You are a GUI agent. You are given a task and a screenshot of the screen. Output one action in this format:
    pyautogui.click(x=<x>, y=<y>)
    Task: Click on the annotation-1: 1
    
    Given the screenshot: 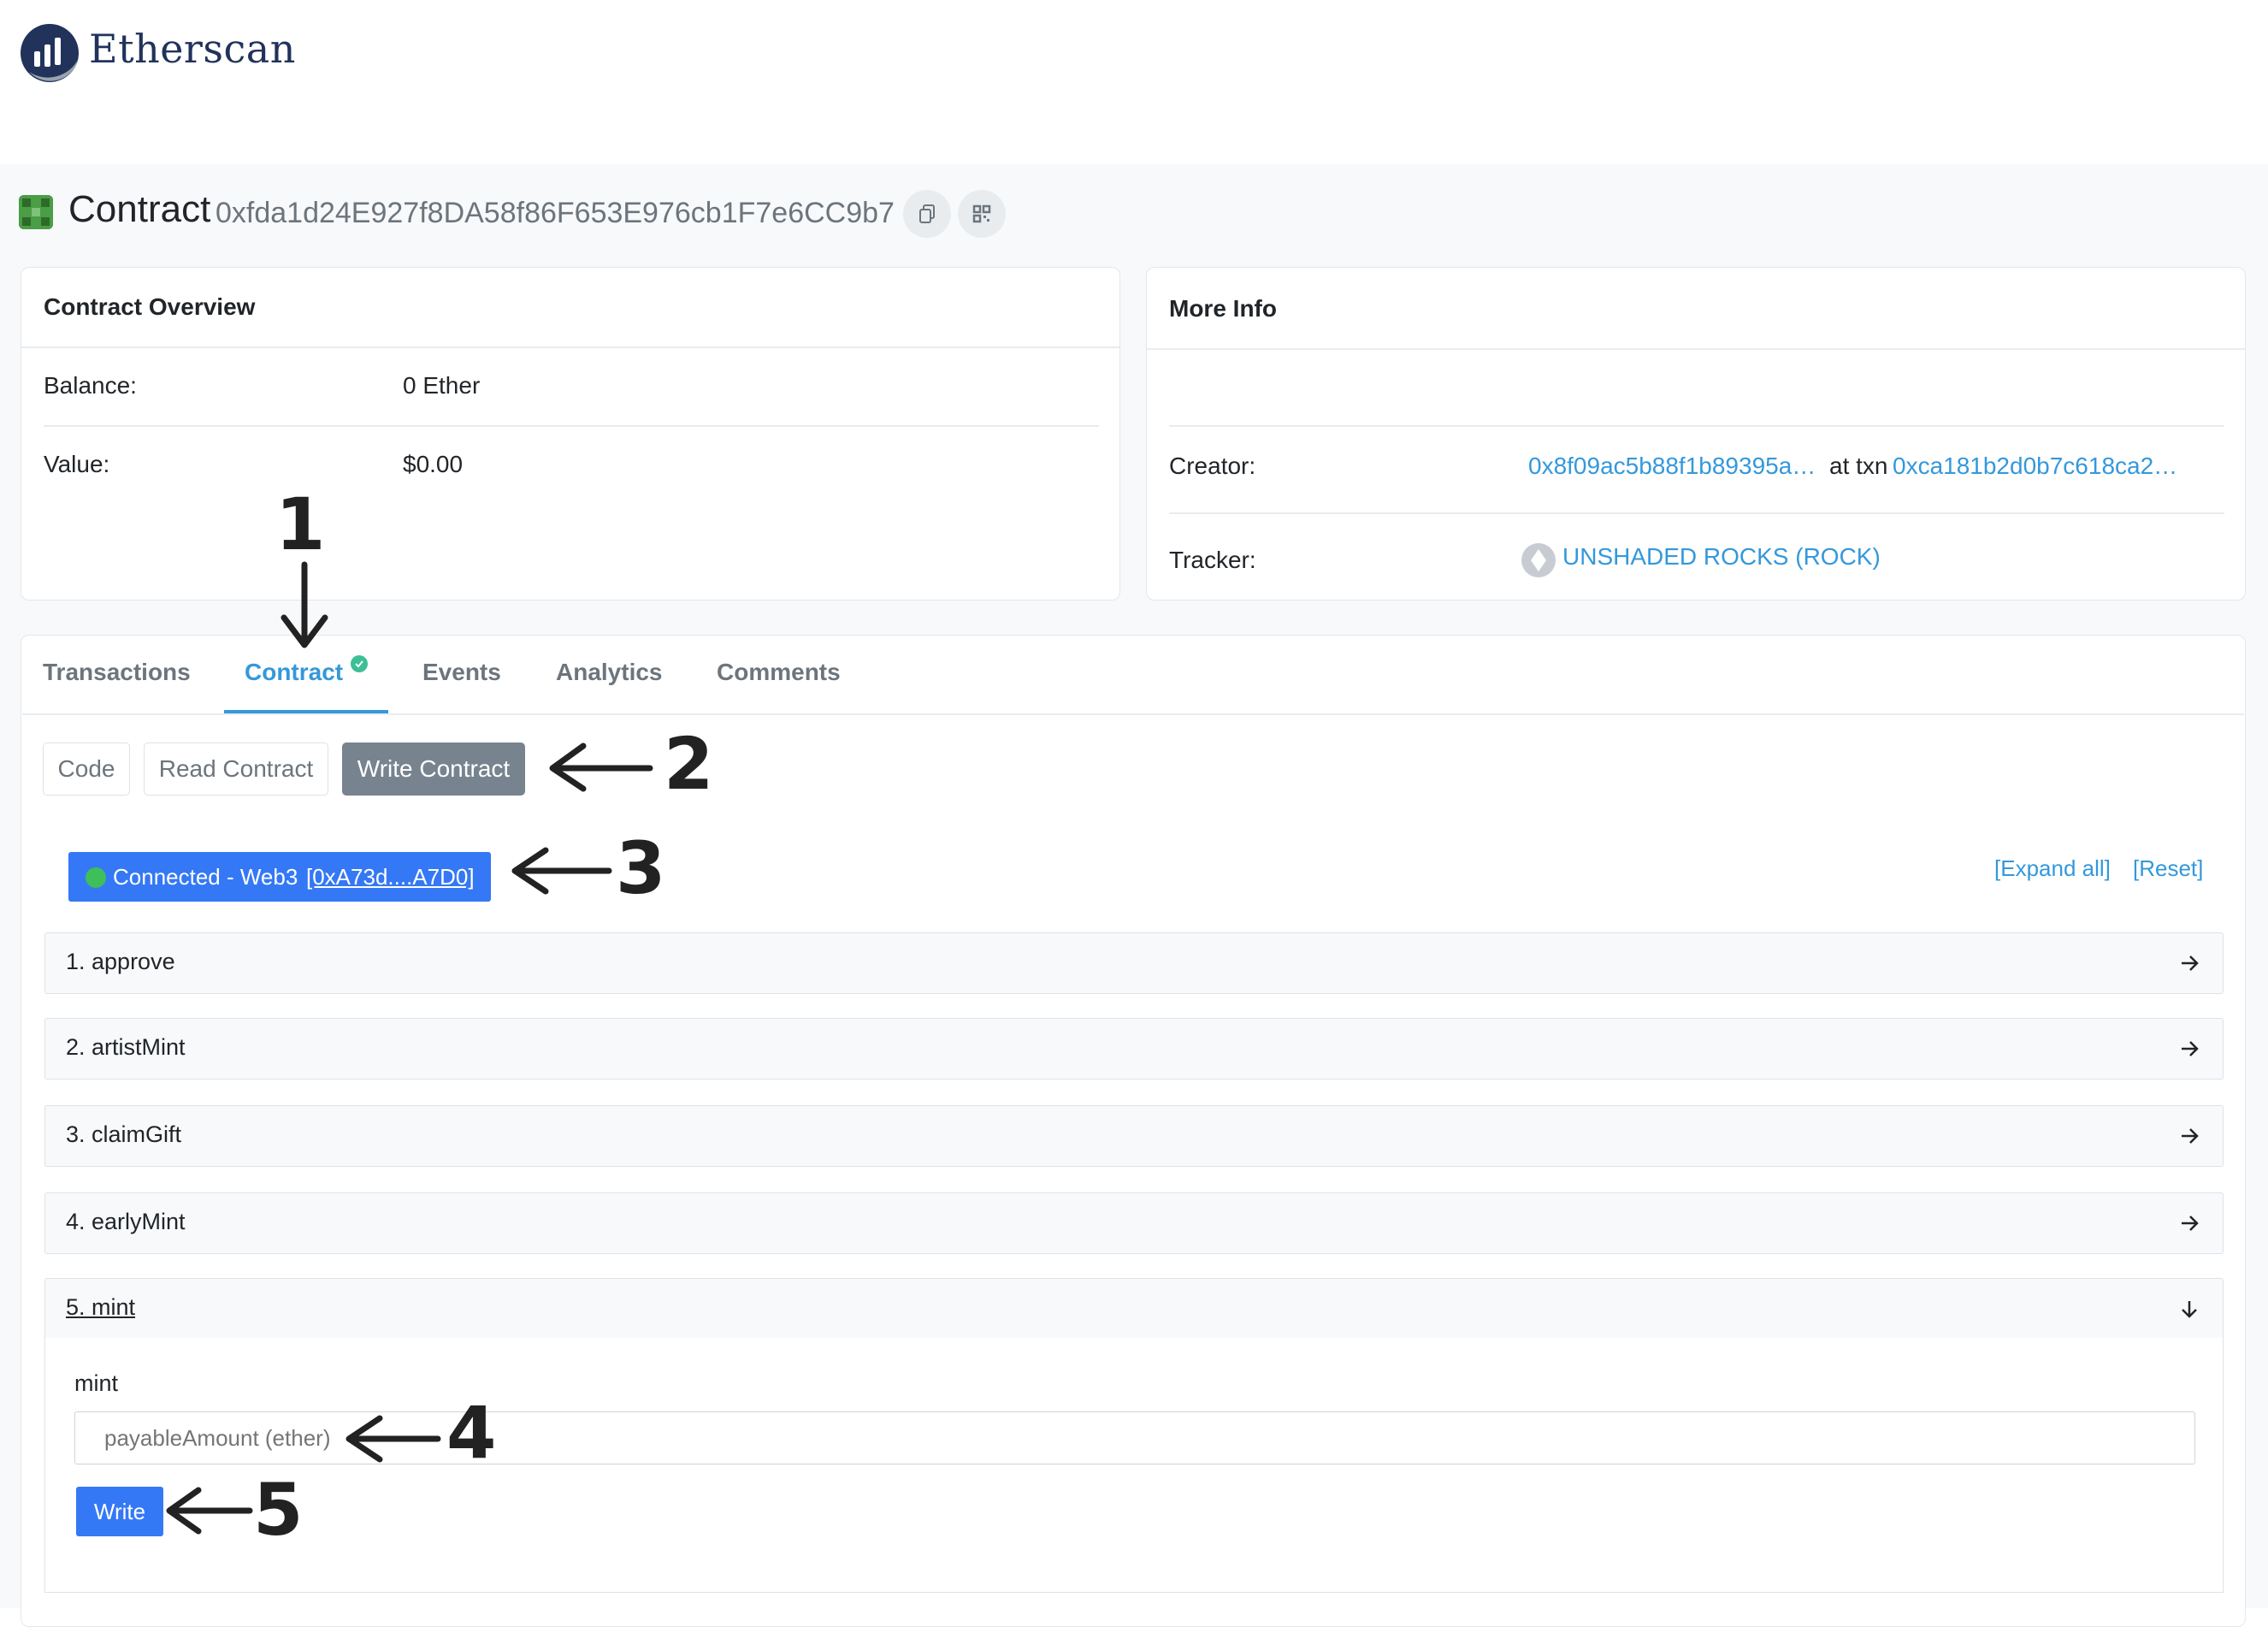 What is the action you would take?
    pyautogui.click(x=301, y=565)
    